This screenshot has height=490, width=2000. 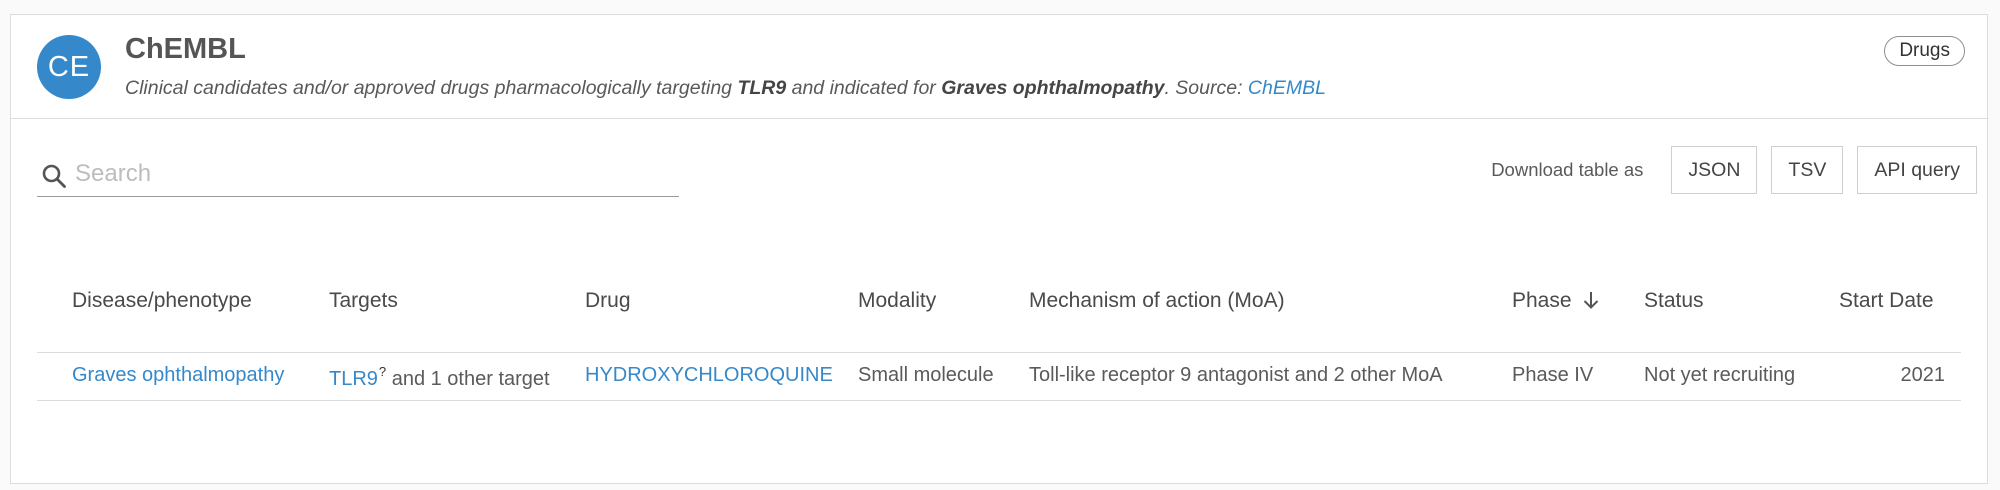 What do you see at coordinates (1886, 301) in the screenshot?
I see `column-header-start-date: Start Date` at bounding box center [1886, 301].